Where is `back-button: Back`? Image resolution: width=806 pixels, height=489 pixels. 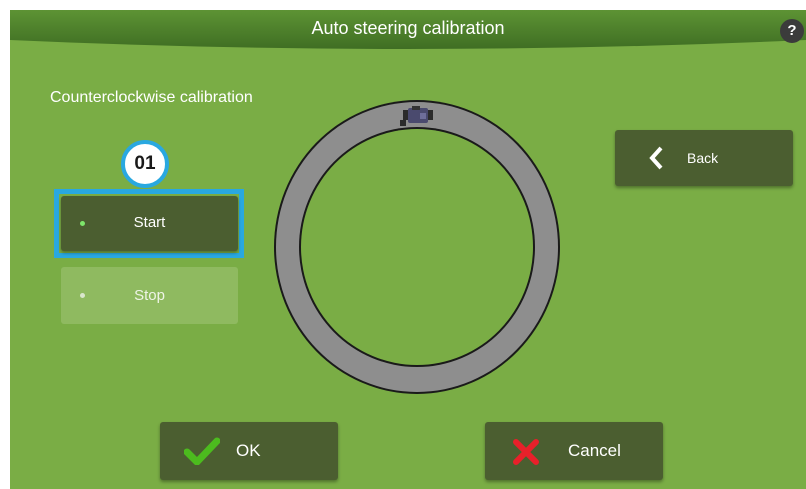 back-button: Back is located at coordinates (704, 158).